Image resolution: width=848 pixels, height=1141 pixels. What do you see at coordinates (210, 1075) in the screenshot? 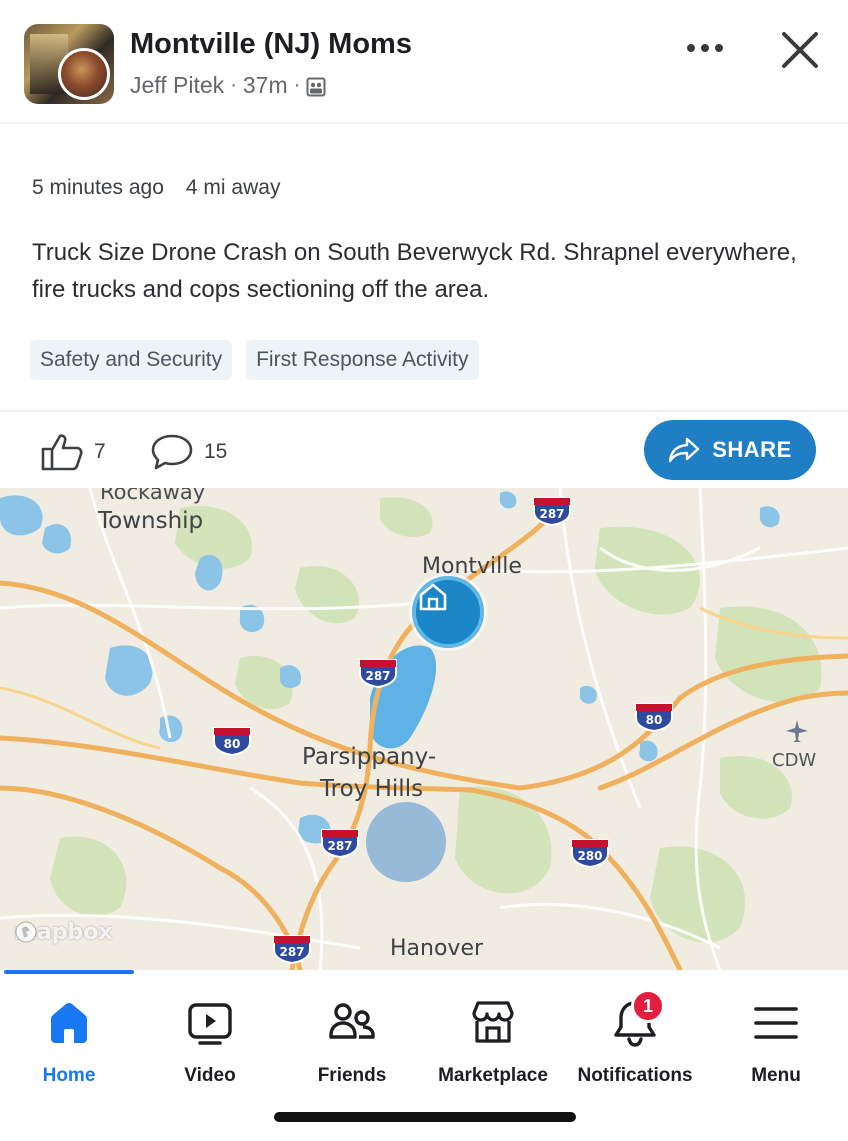
I see `nav-video-label: Video` at bounding box center [210, 1075].